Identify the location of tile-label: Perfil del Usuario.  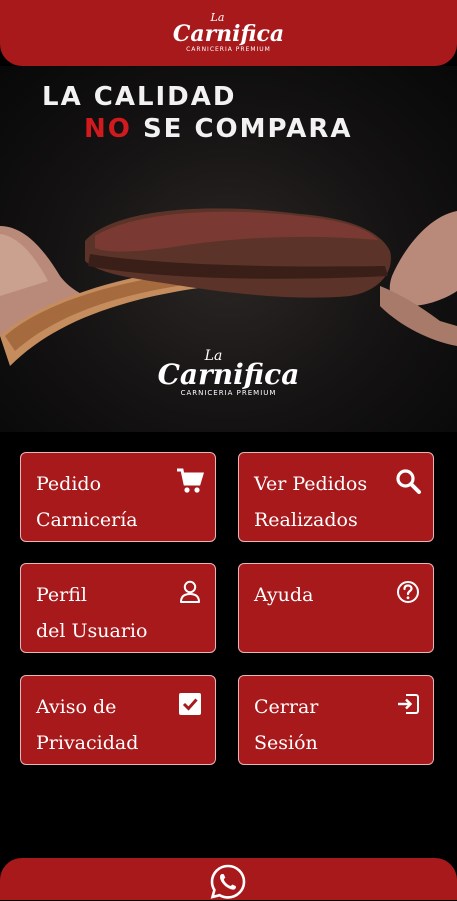
(106, 613).